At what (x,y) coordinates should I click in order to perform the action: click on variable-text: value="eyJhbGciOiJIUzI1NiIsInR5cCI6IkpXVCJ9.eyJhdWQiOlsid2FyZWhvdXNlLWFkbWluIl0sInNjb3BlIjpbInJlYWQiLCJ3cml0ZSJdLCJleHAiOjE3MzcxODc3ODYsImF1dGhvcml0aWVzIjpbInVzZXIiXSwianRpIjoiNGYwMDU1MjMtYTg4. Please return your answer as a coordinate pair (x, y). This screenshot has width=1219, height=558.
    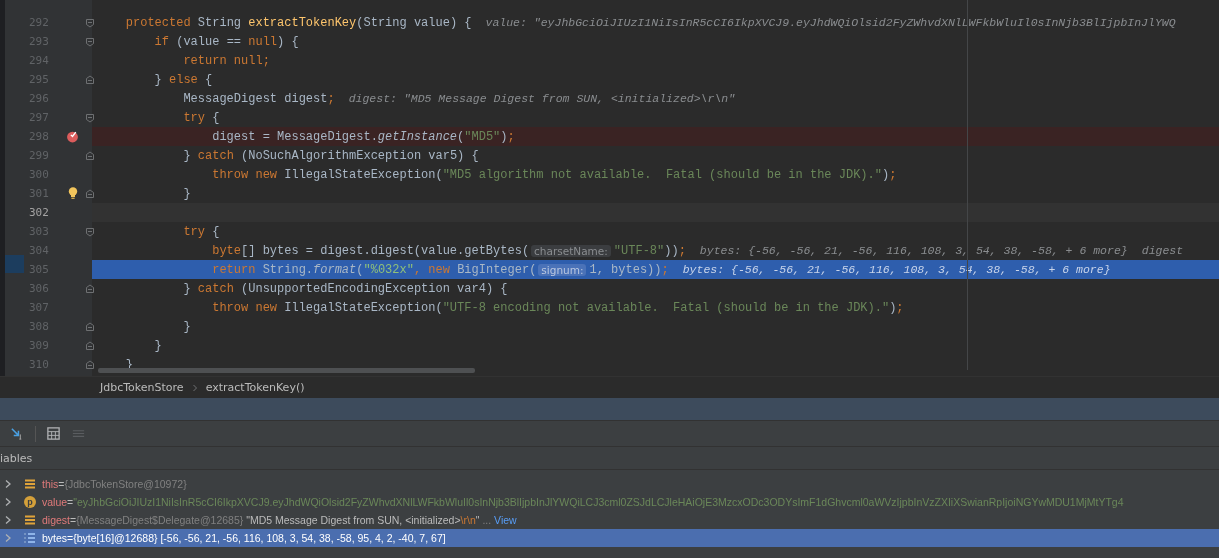
    Looking at the image, I should click on (583, 502).